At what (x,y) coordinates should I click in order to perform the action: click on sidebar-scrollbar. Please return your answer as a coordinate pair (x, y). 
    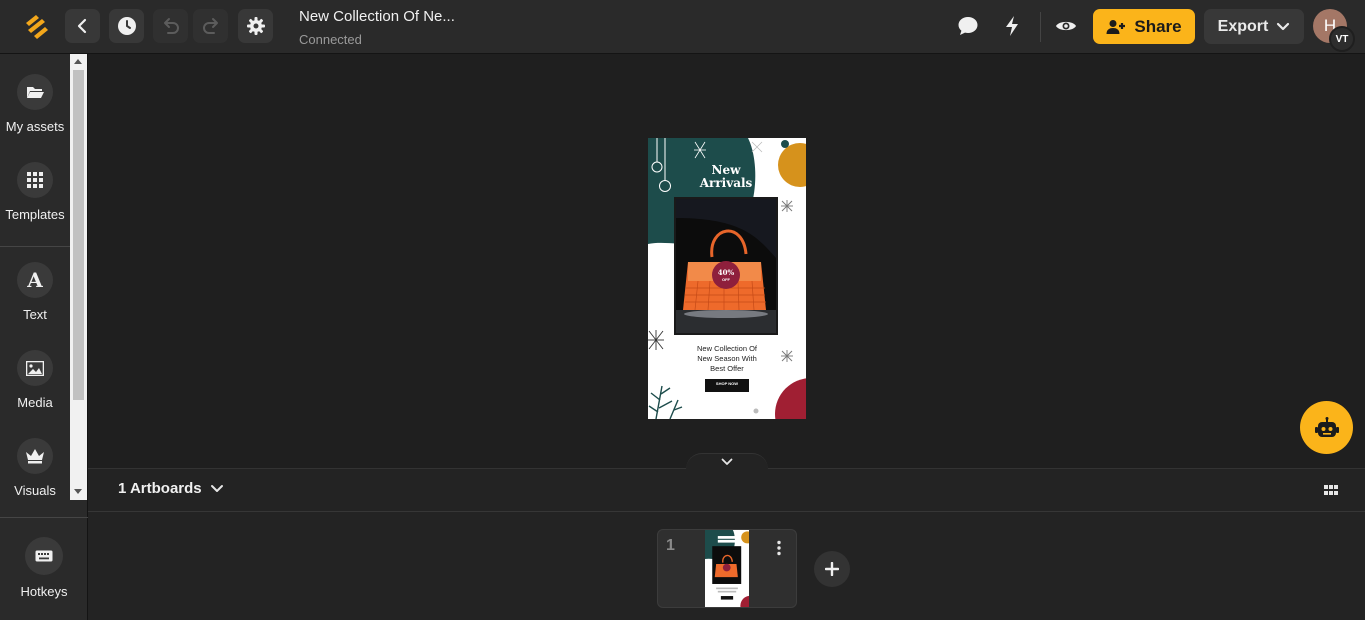
    Looking at the image, I should click on (78, 277).